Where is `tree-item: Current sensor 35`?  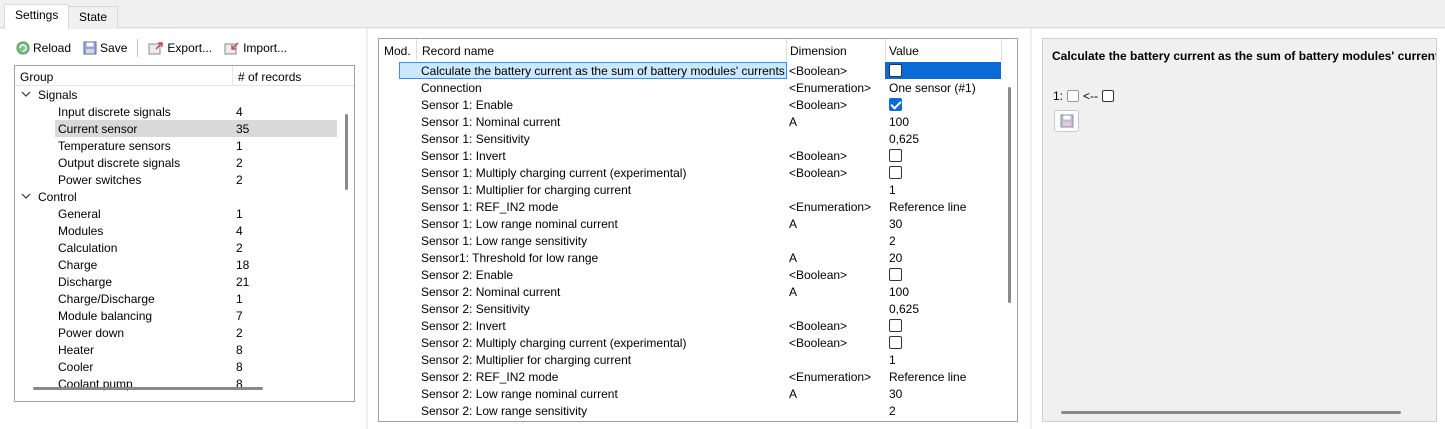 tree-item: Current sensor 35 is located at coordinates (196, 128).